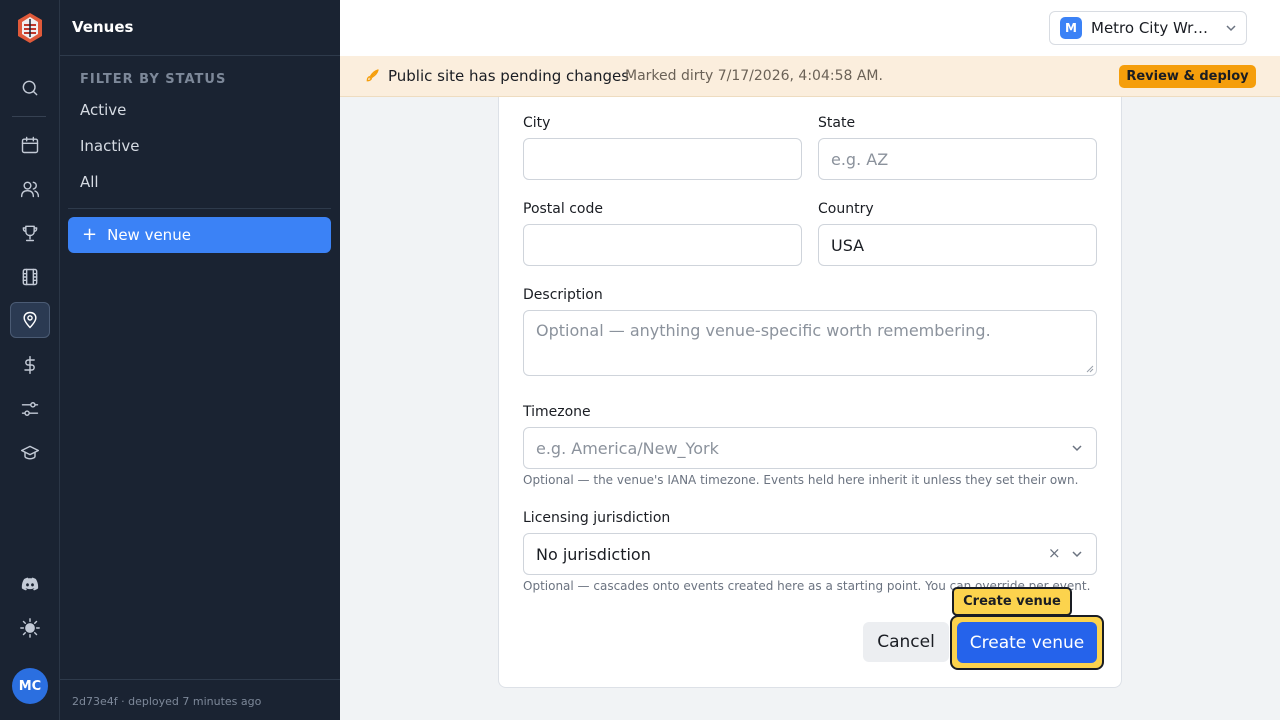 The image size is (1280, 720). I want to click on dollar-icon, so click(30, 365).